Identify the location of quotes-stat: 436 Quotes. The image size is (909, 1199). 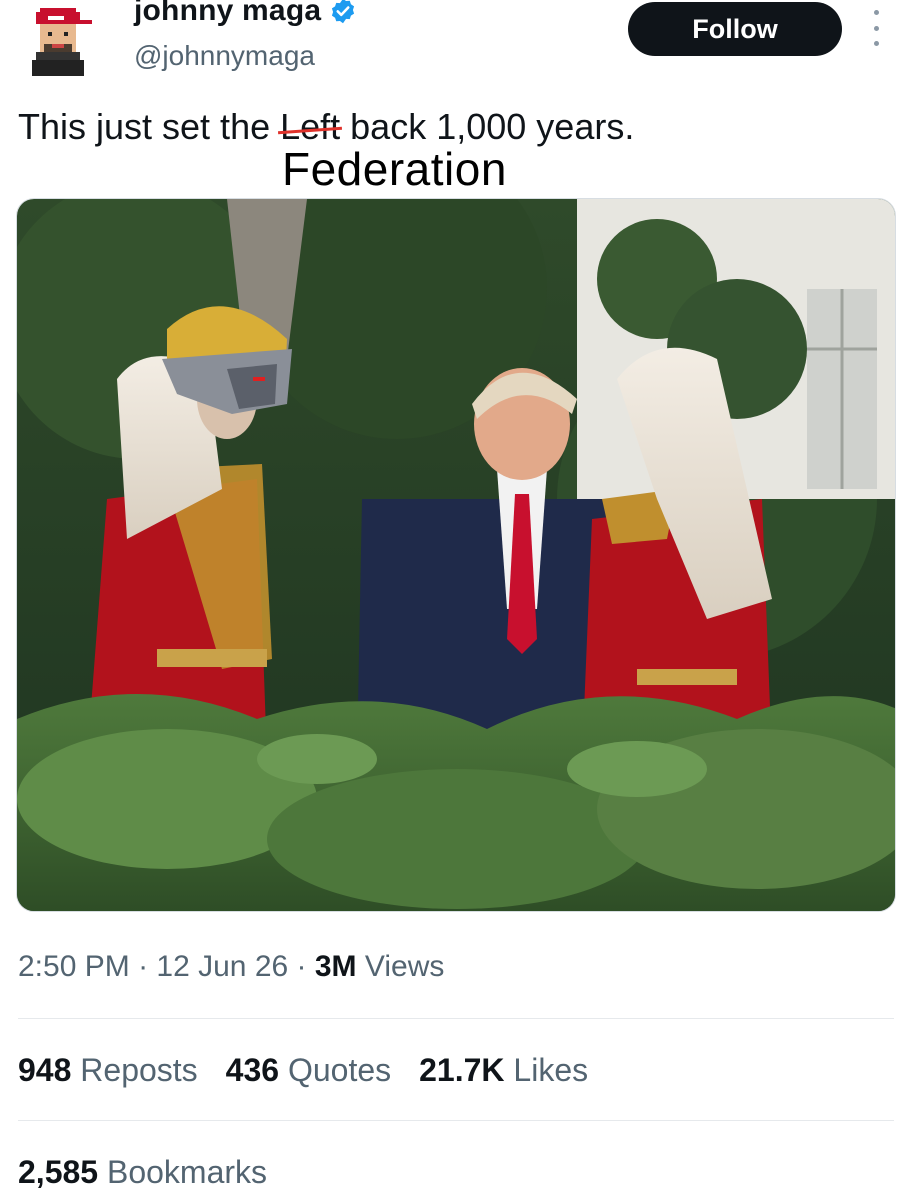
(308, 1070).